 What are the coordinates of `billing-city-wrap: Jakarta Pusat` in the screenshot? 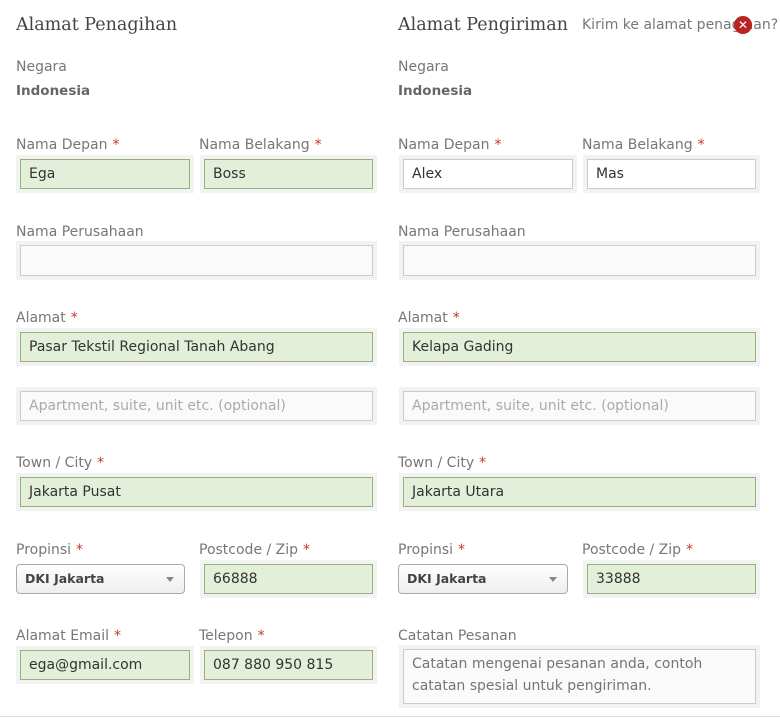 It's located at (196, 492).